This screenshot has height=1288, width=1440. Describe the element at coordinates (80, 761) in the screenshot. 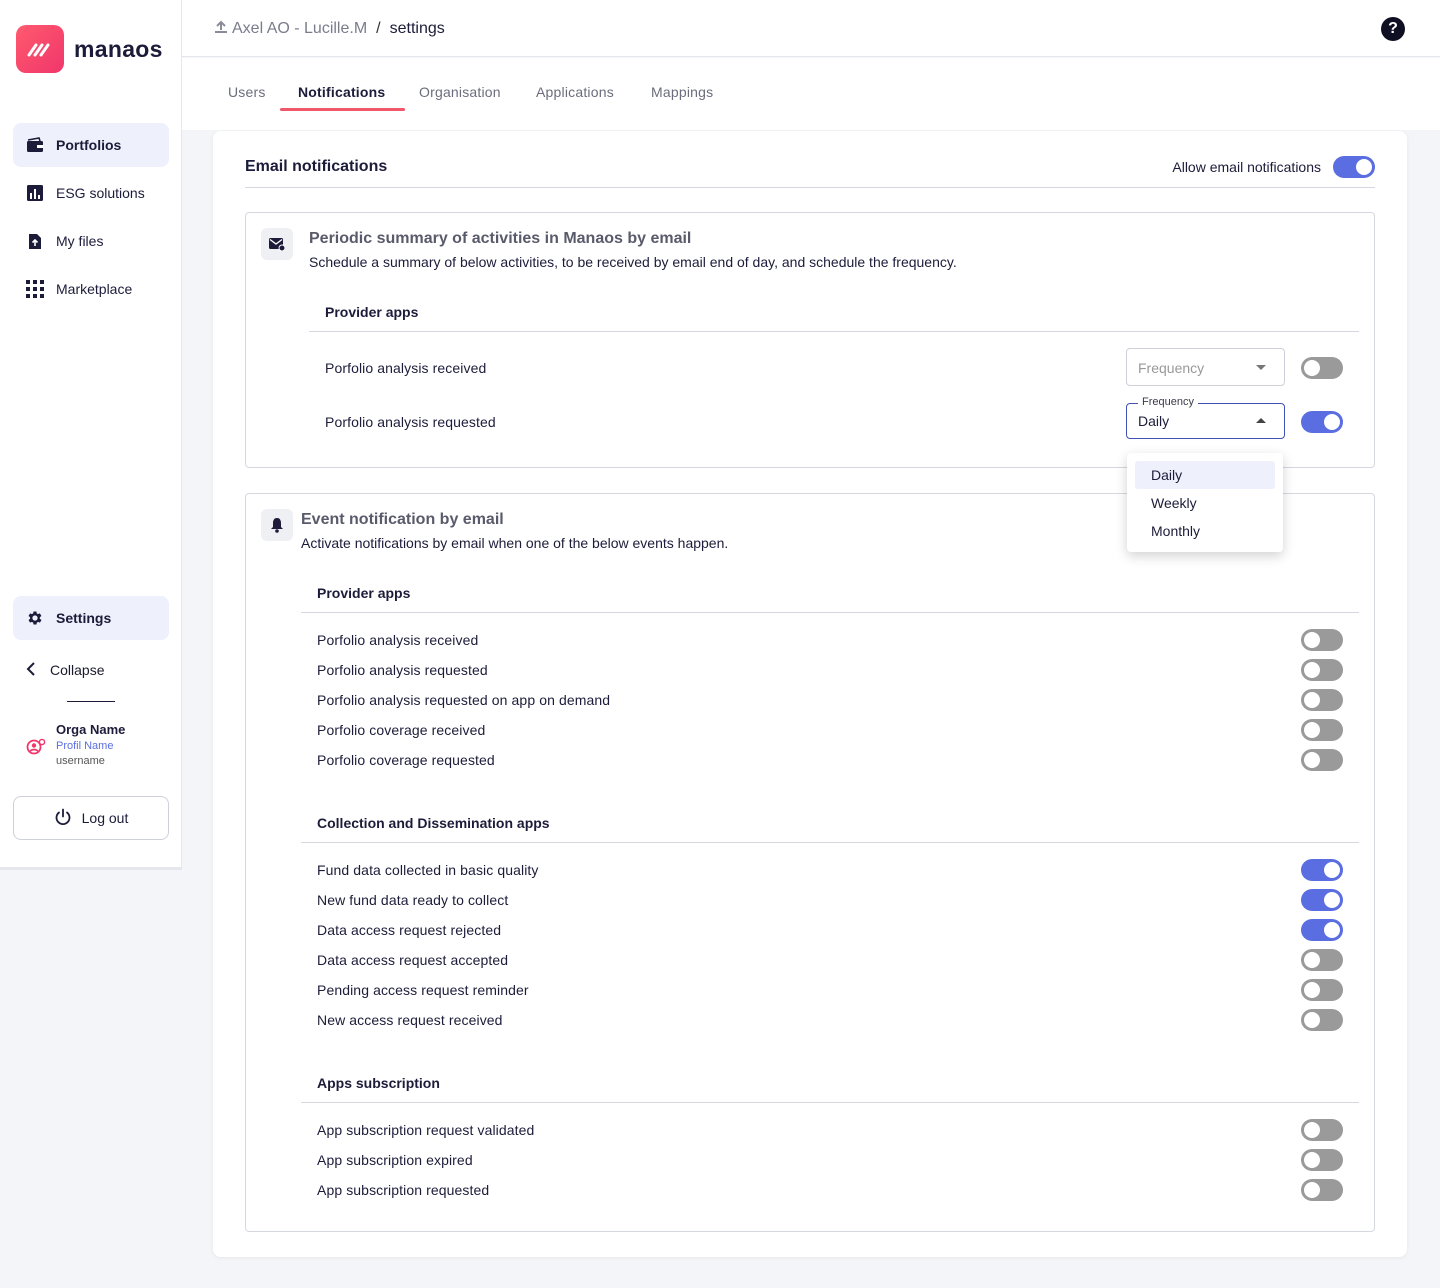

I see `username: username` at that location.